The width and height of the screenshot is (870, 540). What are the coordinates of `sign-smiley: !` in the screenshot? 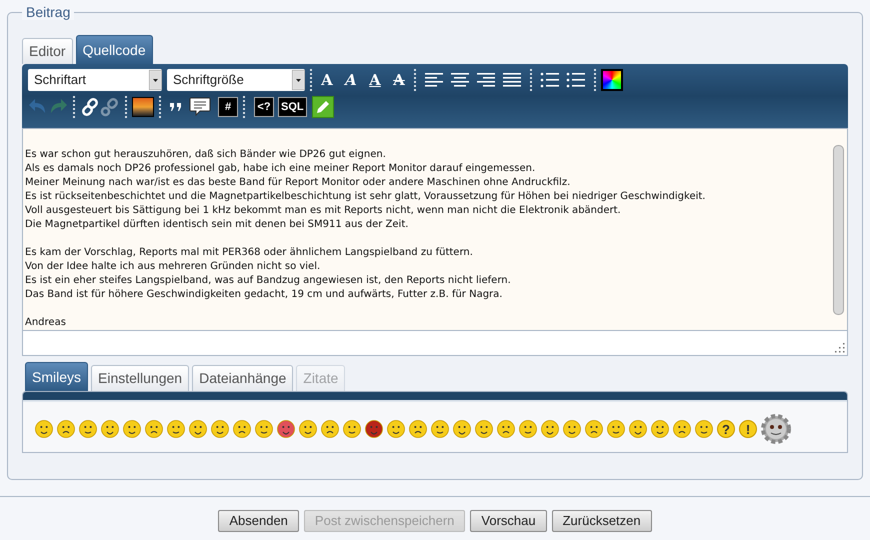 It's located at (748, 429).